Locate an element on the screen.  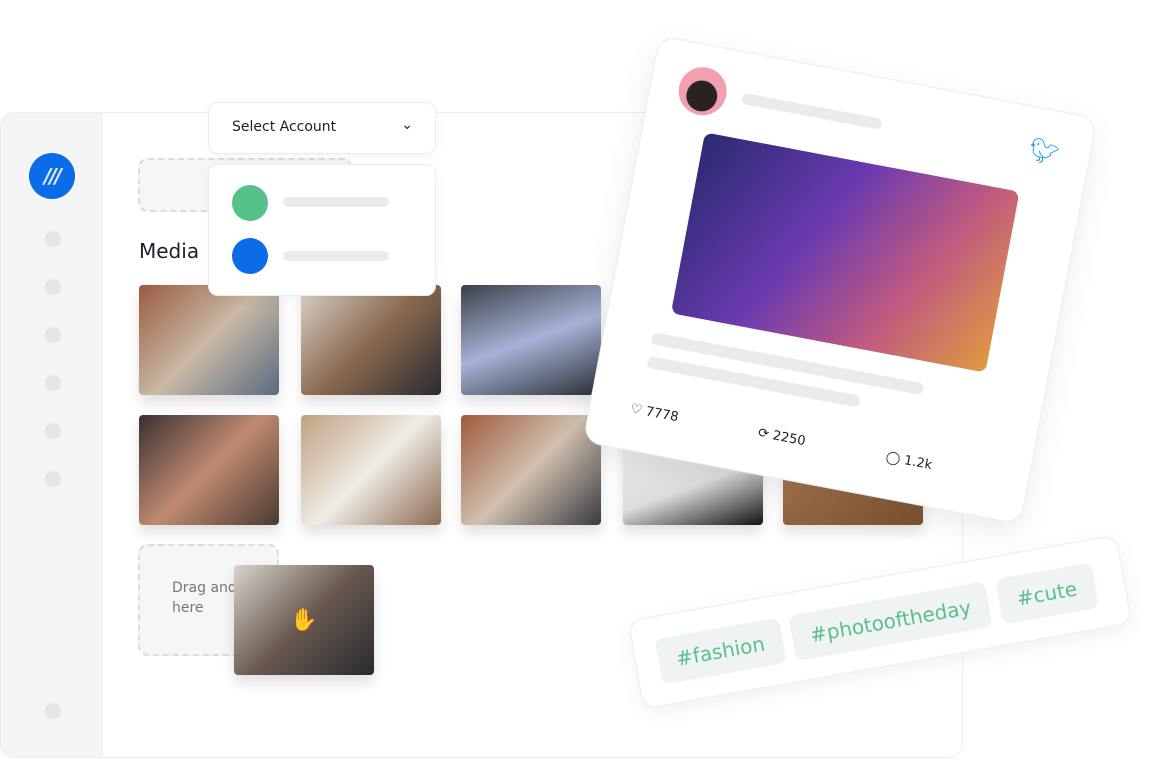
hashtag-chip: #fashion is located at coordinates (720, 651).